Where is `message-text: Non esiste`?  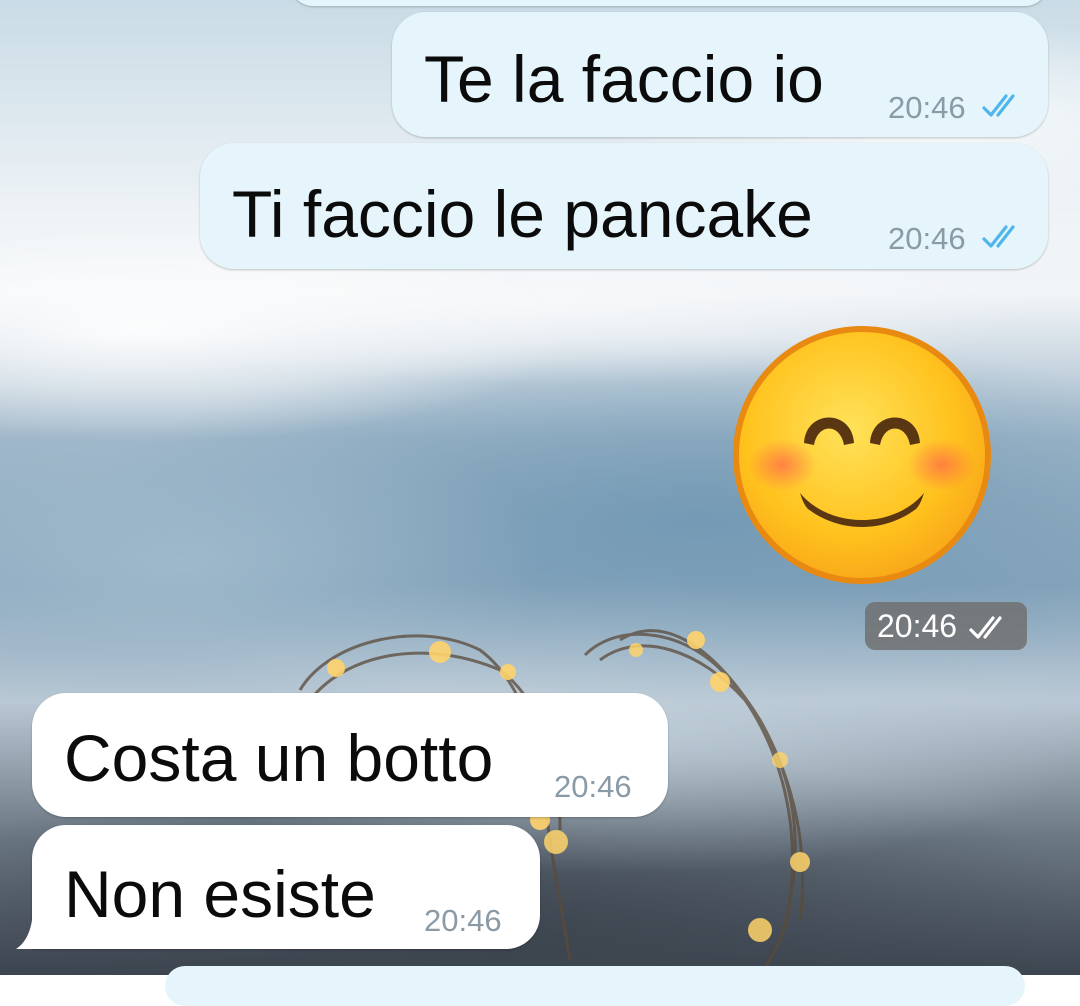
message-text: Non esiste is located at coordinates (220, 894).